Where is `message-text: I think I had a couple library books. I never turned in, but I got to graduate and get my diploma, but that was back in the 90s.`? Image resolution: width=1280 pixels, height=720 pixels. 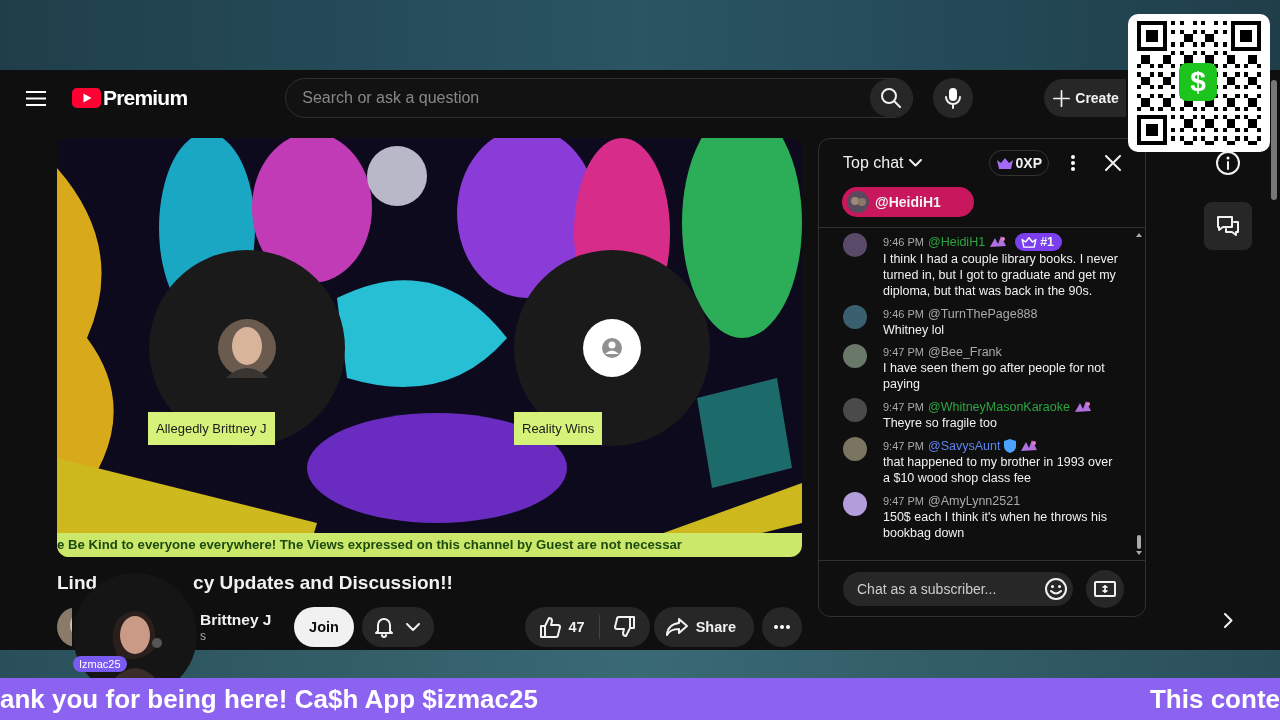
message-text: I think I had a couple library books. I never turned in, but I got to graduate and get my diploma, but that was back in the 90s. is located at coordinates (1001, 275).